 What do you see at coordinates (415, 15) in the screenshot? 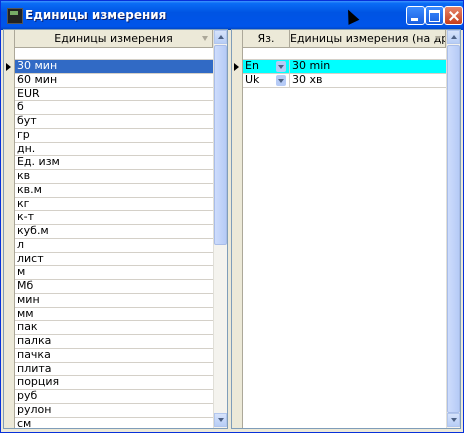
I see `minimize-button` at bounding box center [415, 15].